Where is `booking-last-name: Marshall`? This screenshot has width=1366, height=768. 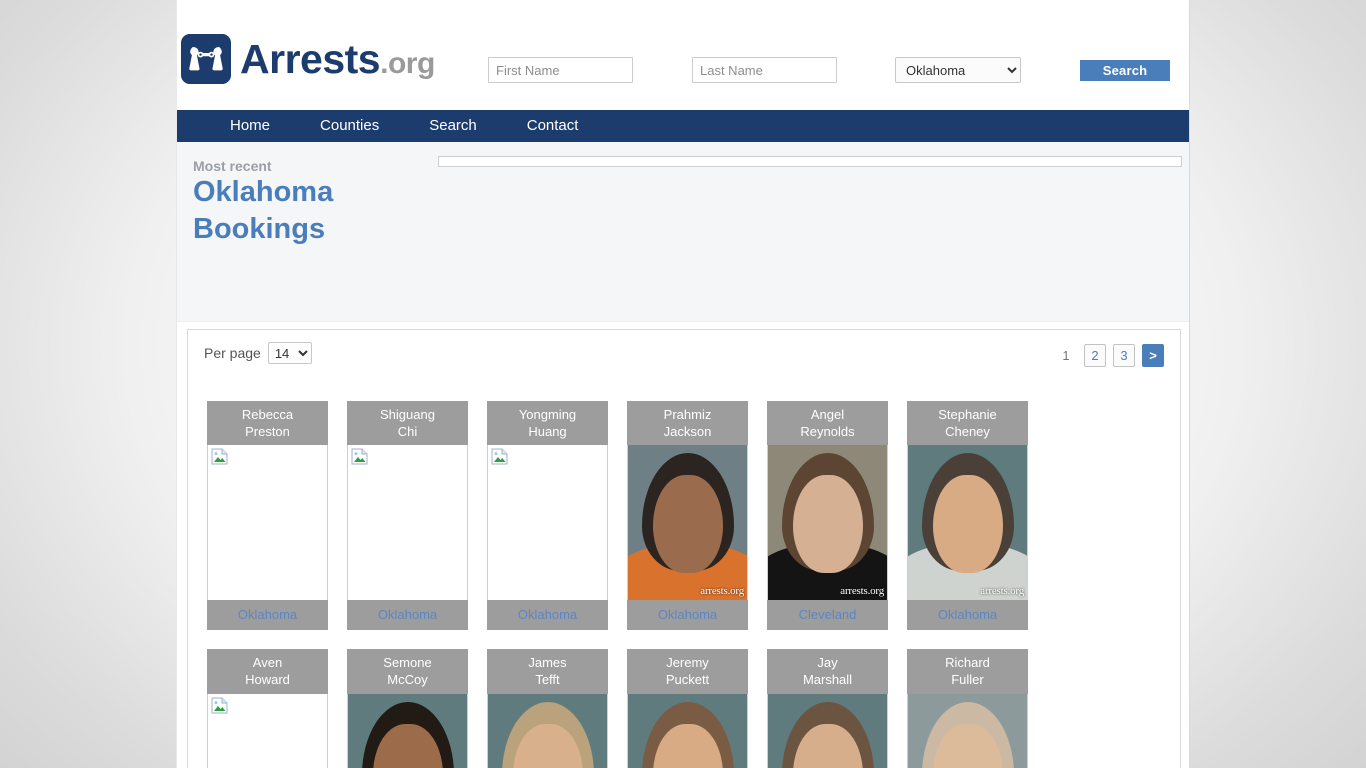
booking-last-name: Marshall is located at coordinates (827, 679).